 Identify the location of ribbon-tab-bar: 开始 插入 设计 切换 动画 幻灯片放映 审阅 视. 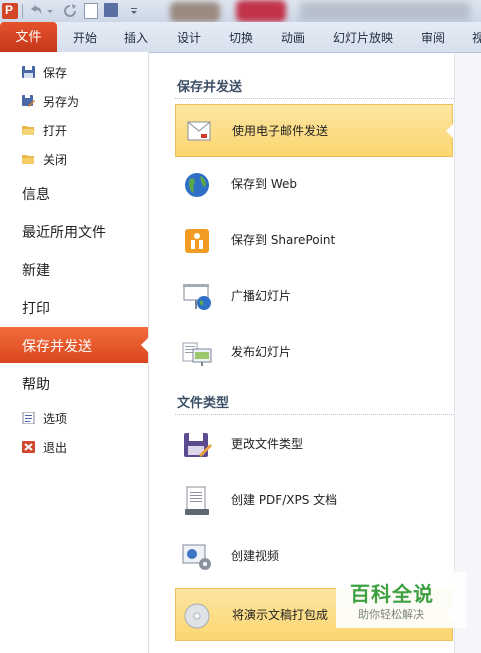
(240, 37).